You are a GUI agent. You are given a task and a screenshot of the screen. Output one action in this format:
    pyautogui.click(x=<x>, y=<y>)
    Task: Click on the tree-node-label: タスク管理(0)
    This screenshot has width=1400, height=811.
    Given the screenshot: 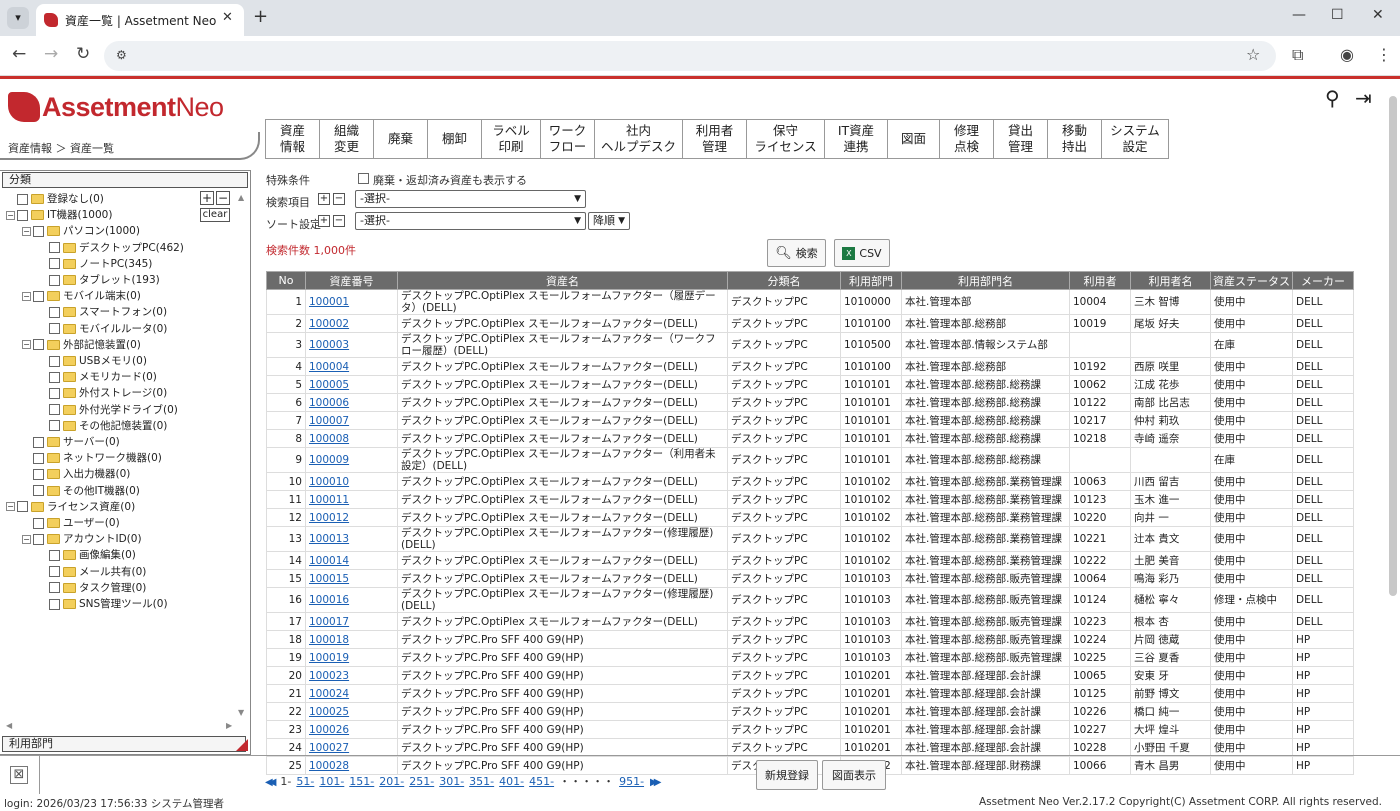 What is the action you would take?
    pyautogui.click(x=112, y=588)
    